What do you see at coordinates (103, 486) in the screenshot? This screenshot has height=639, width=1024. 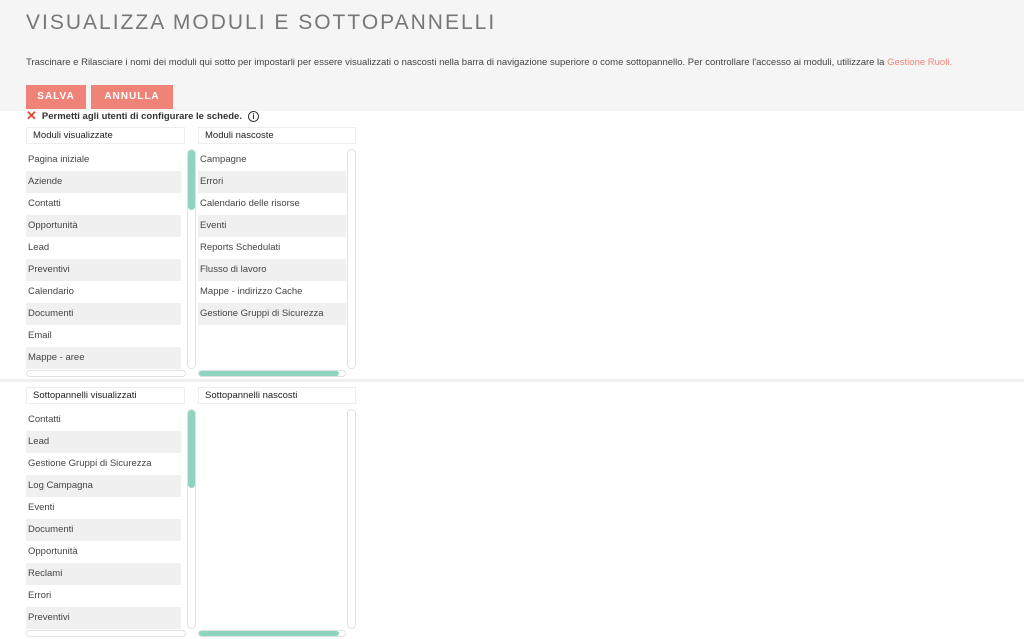 I see `list-item: Log Campagna` at bounding box center [103, 486].